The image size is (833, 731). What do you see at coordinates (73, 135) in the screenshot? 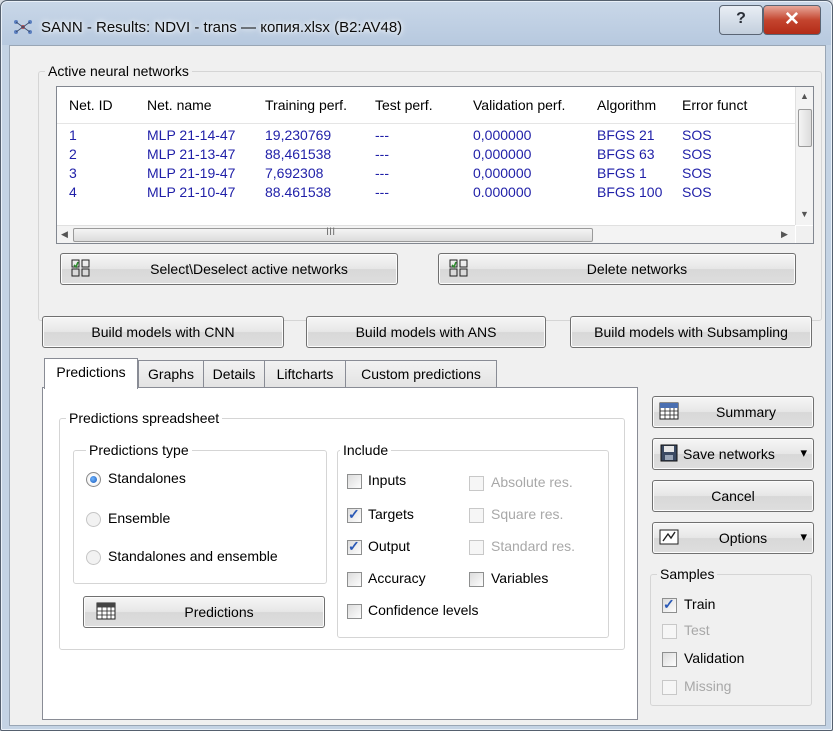
I see `cell-net-id: 1` at bounding box center [73, 135].